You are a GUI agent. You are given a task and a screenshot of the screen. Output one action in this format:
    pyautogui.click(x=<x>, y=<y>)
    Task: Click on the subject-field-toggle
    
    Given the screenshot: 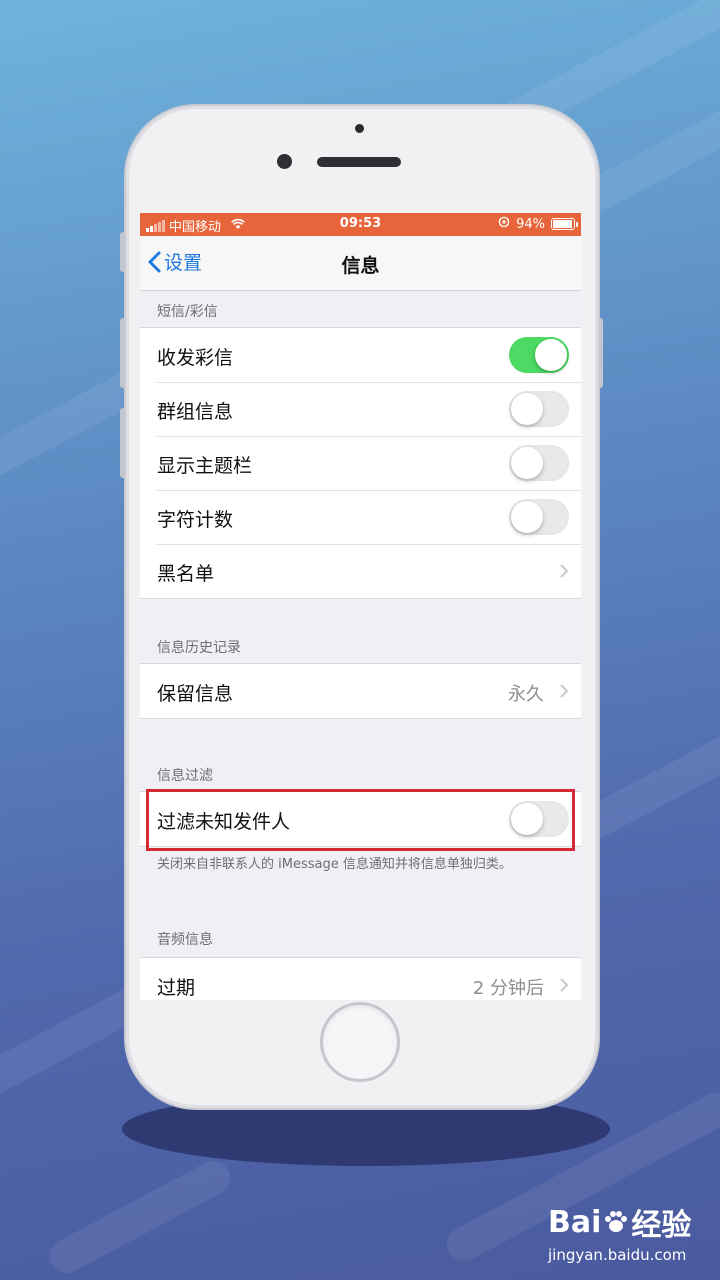 What is the action you would take?
    pyautogui.click(x=539, y=463)
    